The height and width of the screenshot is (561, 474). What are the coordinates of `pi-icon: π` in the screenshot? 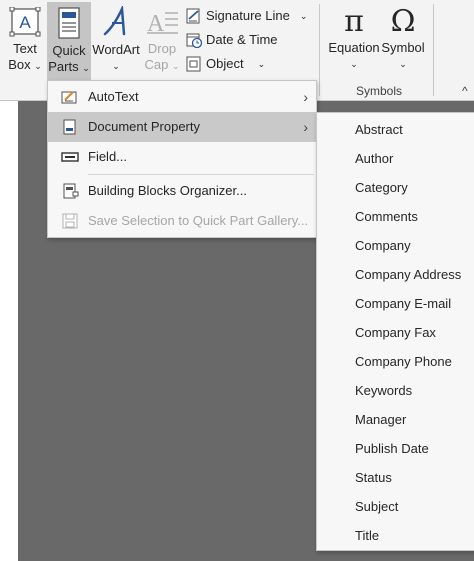 It's located at (354, 21).